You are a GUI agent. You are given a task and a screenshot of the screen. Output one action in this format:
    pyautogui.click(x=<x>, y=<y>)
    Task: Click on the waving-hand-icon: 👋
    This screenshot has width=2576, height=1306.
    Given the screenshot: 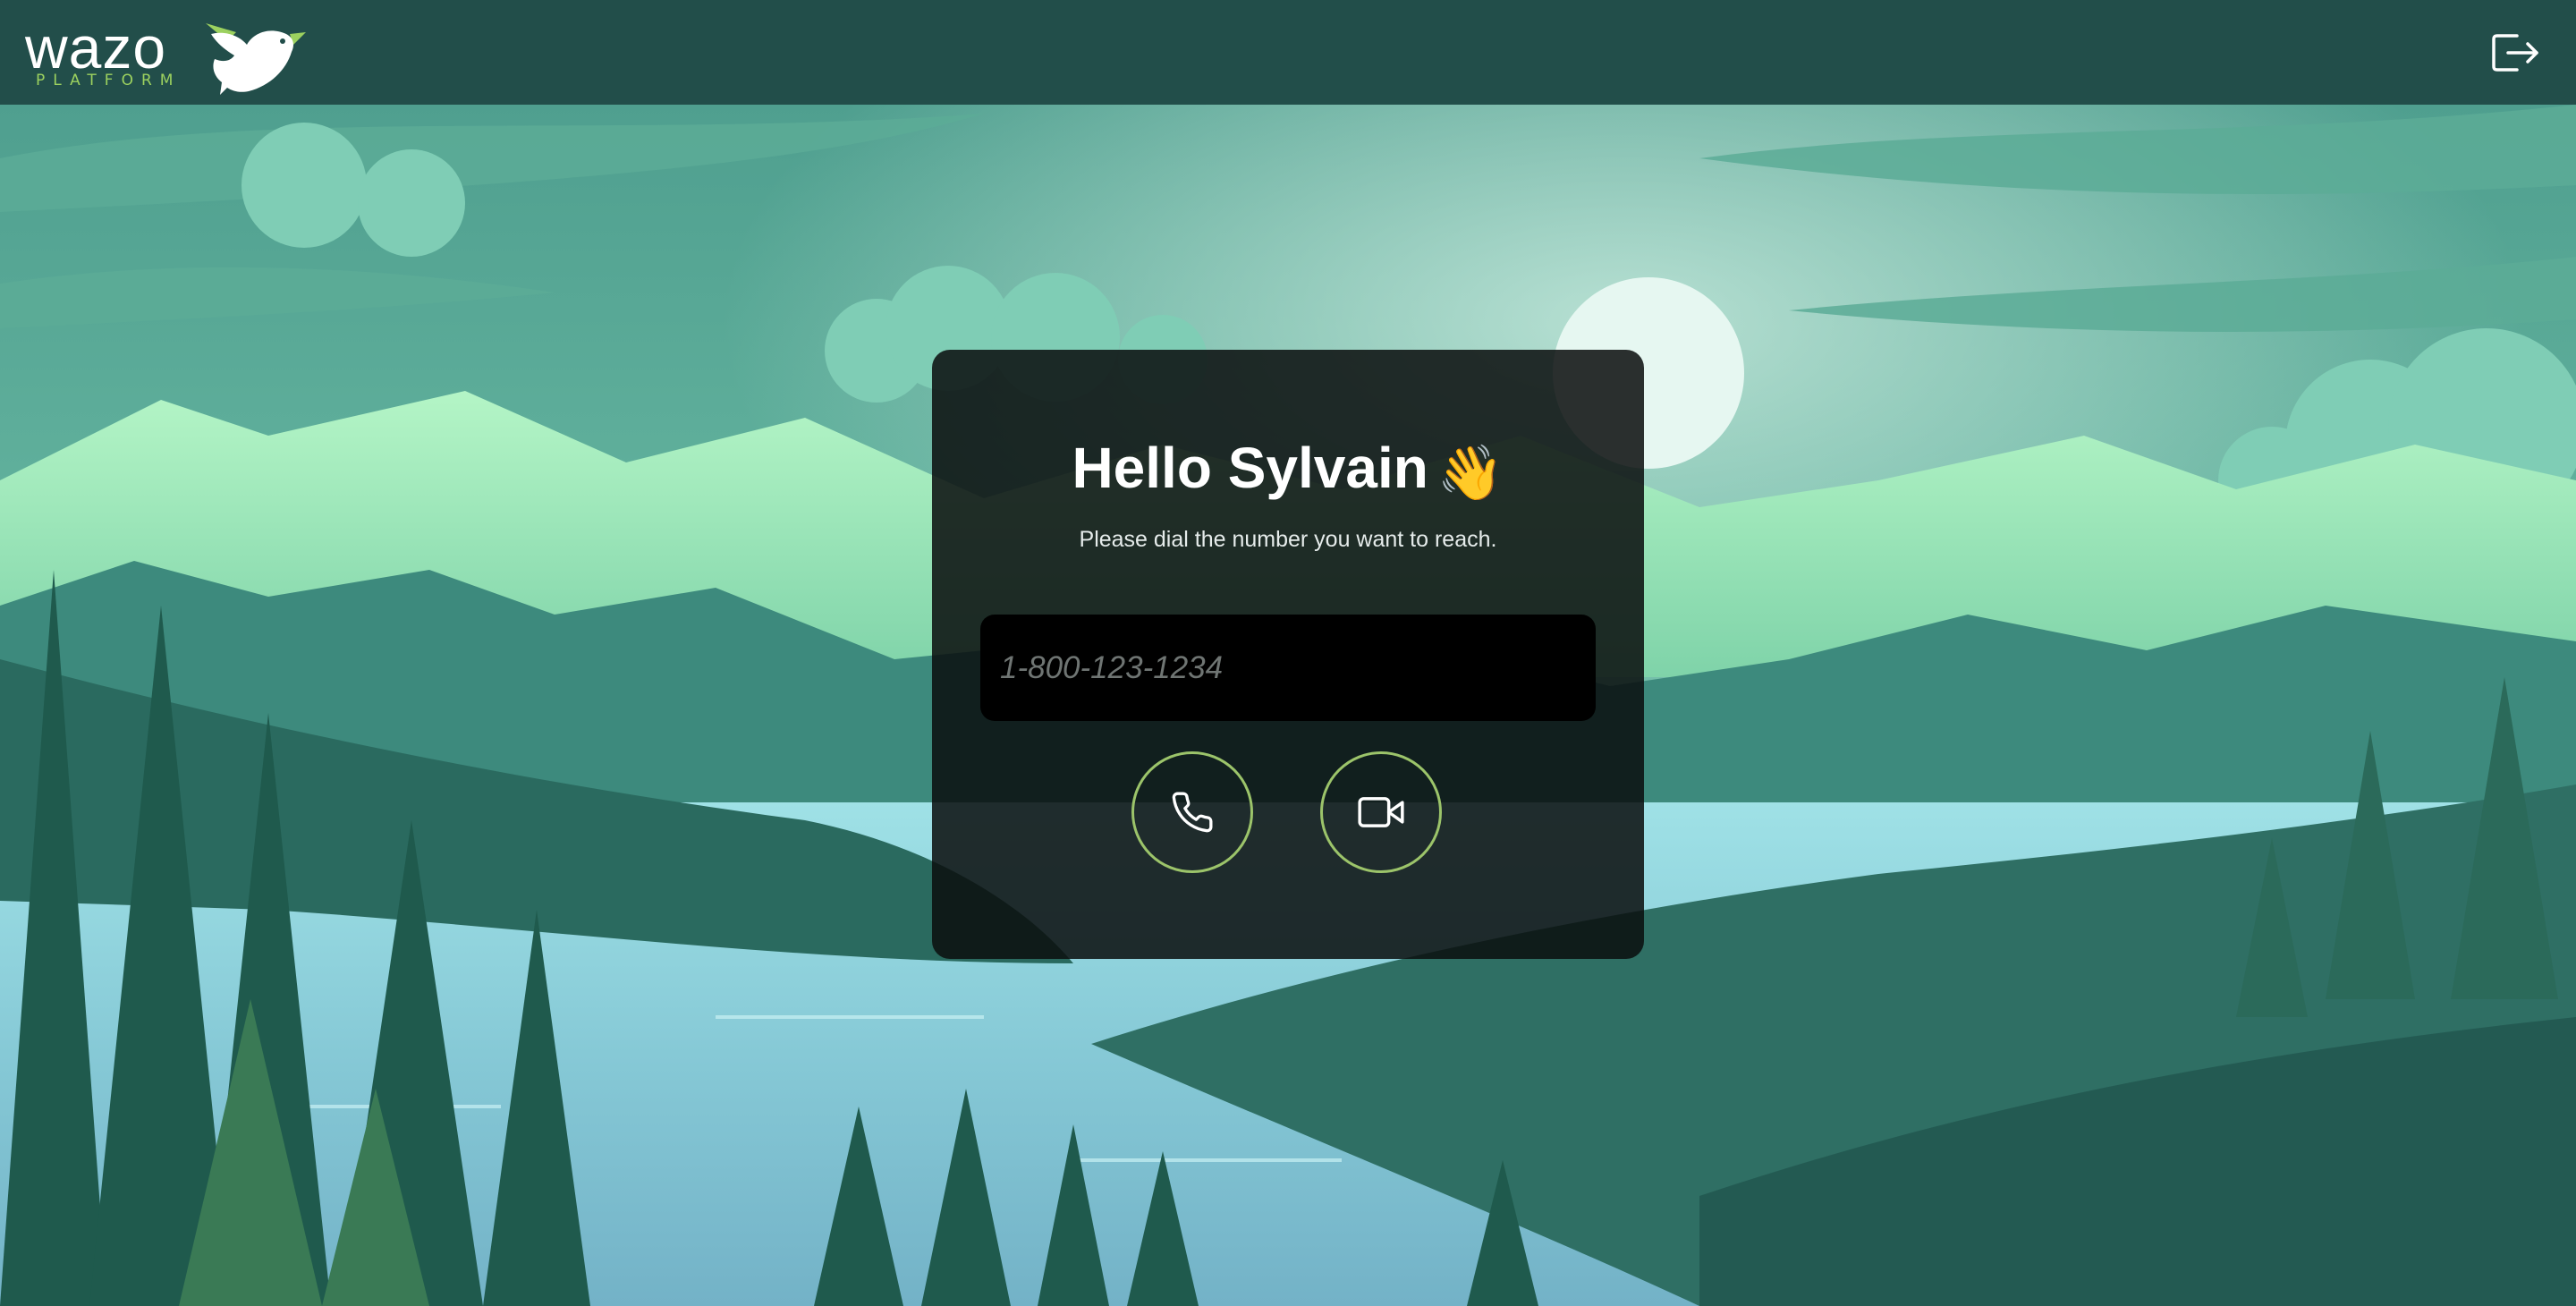 What is the action you would take?
    pyautogui.click(x=1470, y=473)
    